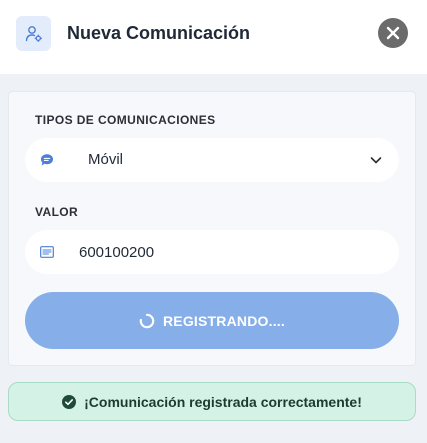 This screenshot has height=443, width=427. I want to click on value-field, so click(212, 252).